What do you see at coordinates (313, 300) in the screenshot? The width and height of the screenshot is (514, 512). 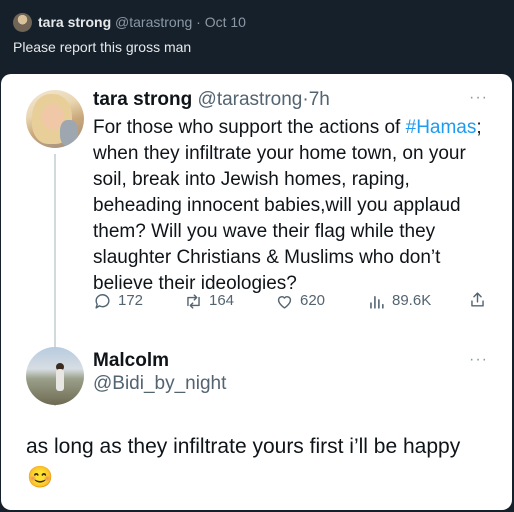 I see `like-count: 620` at bounding box center [313, 300].